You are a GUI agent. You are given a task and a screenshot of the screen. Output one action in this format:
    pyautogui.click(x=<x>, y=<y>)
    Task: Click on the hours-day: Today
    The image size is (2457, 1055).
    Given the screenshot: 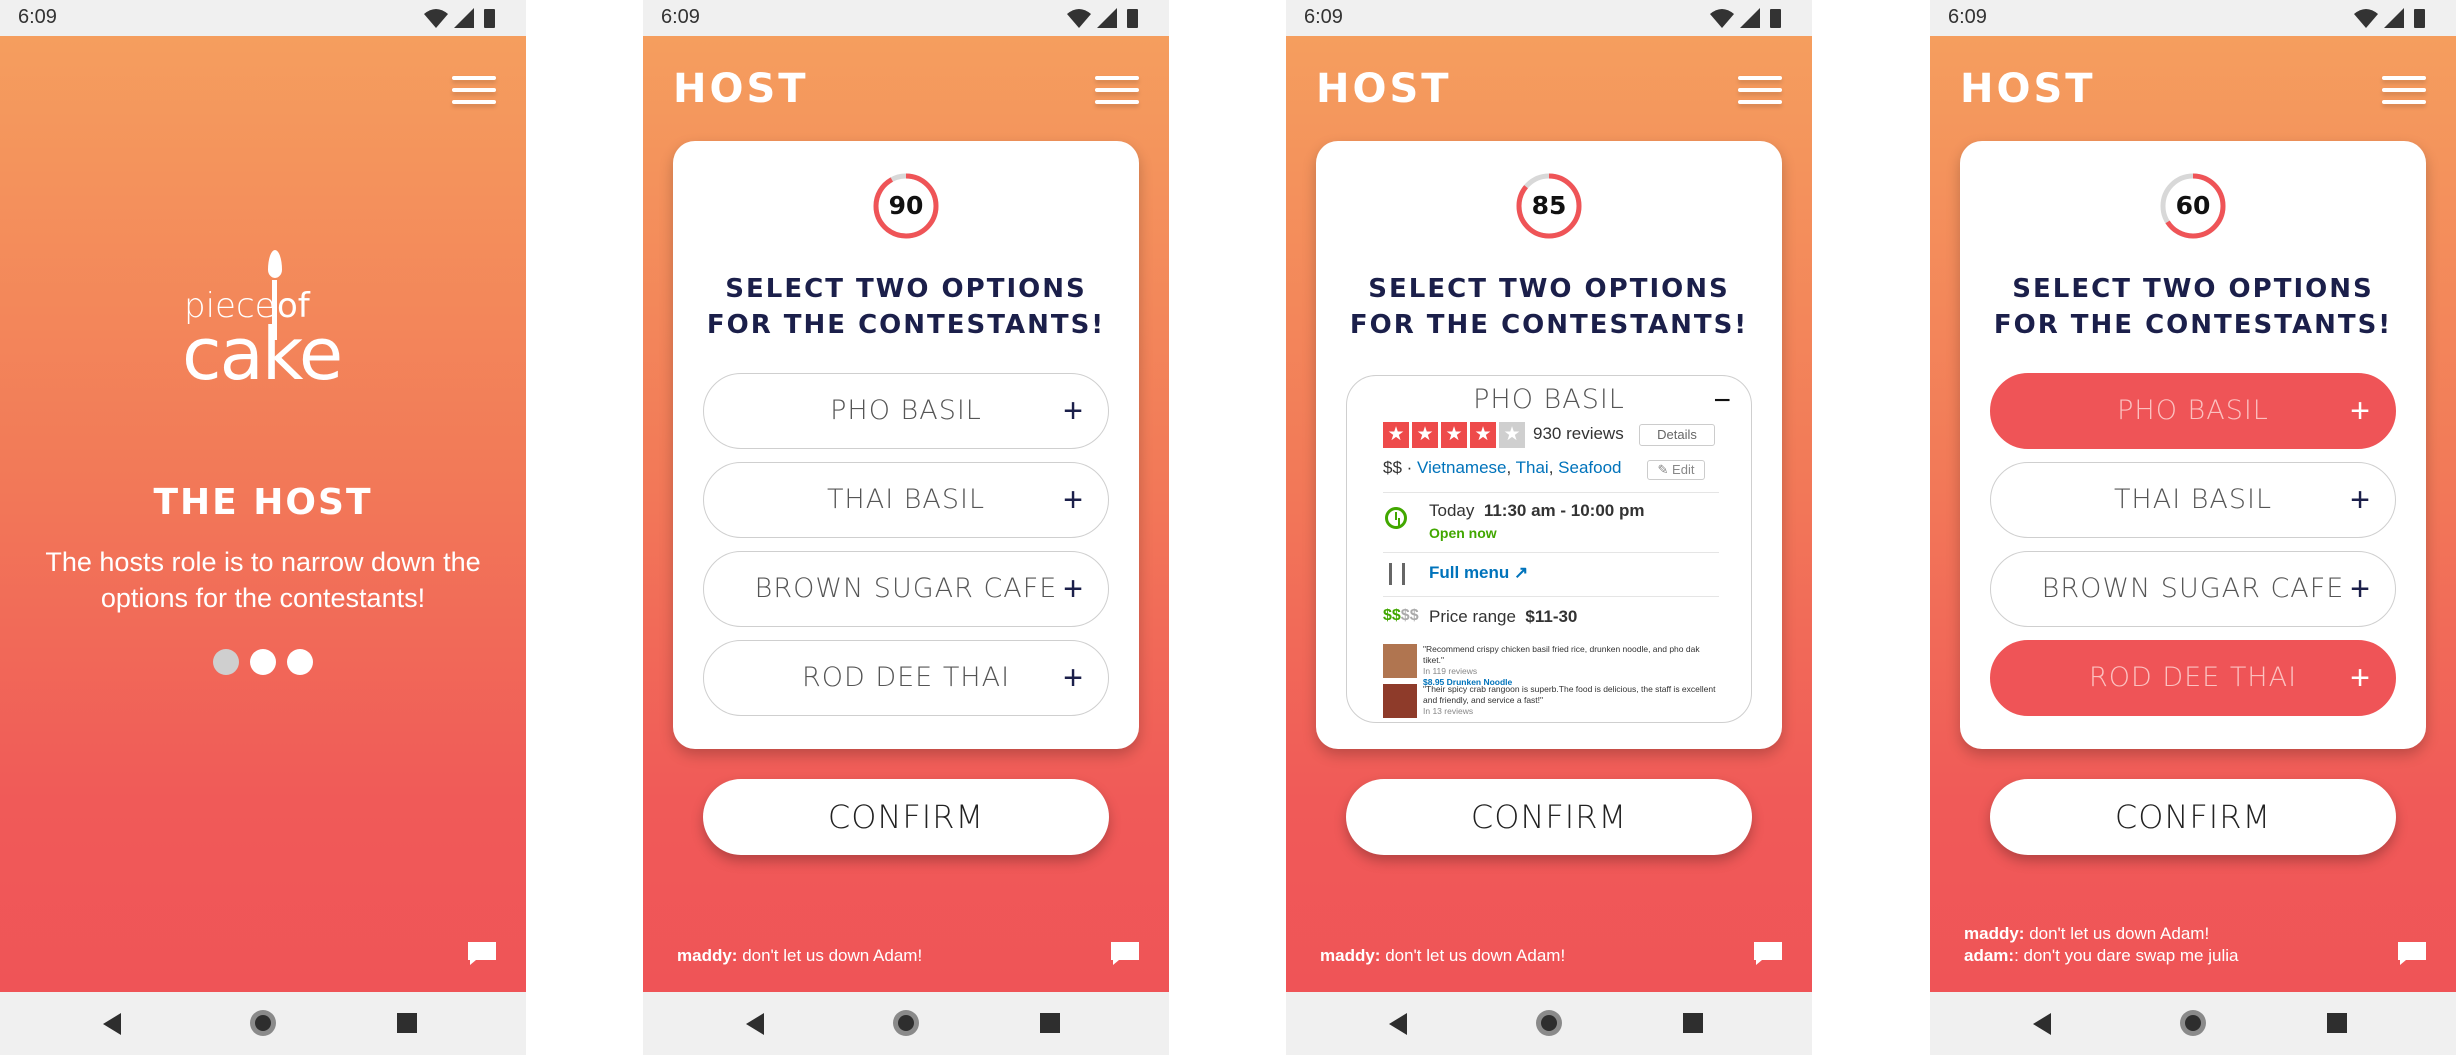 What is the action you would take?
    pyautogui.click(x=1452, y=510)
    